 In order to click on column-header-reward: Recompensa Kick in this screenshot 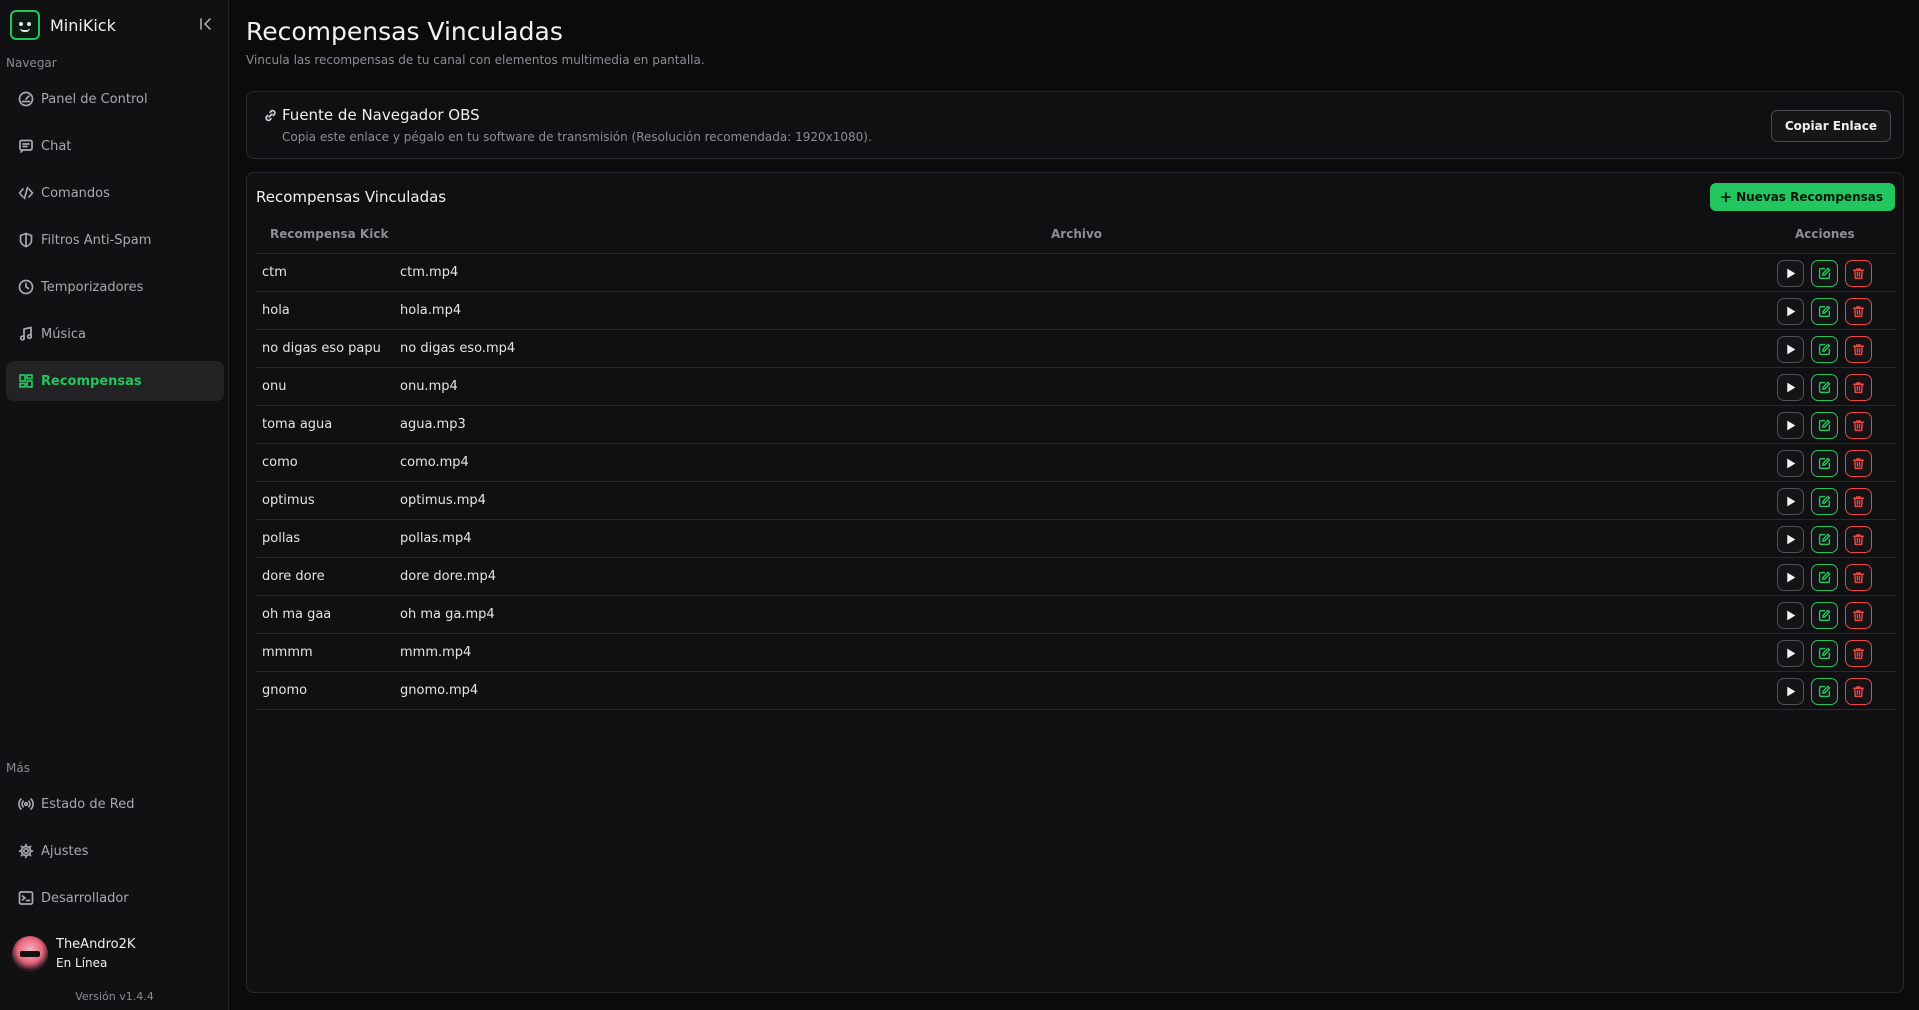, I will do `click(329, 234)`.